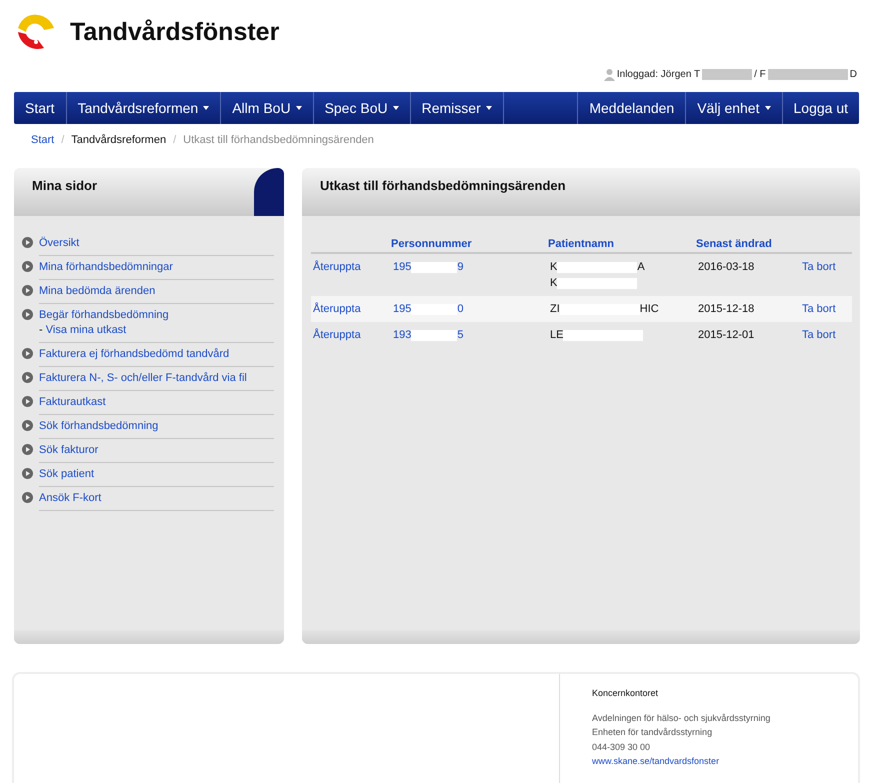 The width and height of the screenshot is (871, 783). Describe the element at coordinates (64, 186) in the screenshot. I see `panel-title: Mina sidor` at that location.